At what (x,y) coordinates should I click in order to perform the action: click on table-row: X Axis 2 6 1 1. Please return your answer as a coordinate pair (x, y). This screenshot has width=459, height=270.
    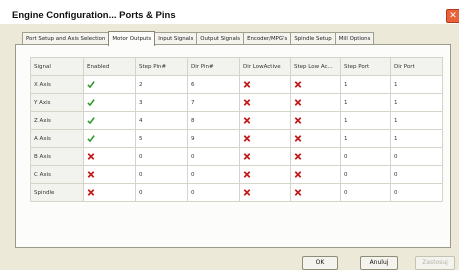
    Looking at the image, I should click on (236, 84).